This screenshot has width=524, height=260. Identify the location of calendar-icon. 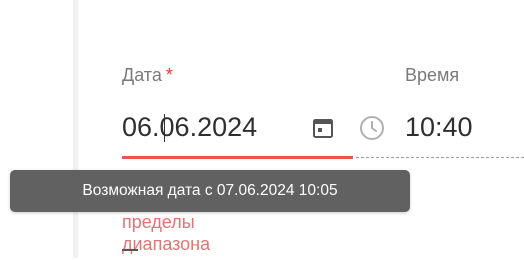
(323, 128).